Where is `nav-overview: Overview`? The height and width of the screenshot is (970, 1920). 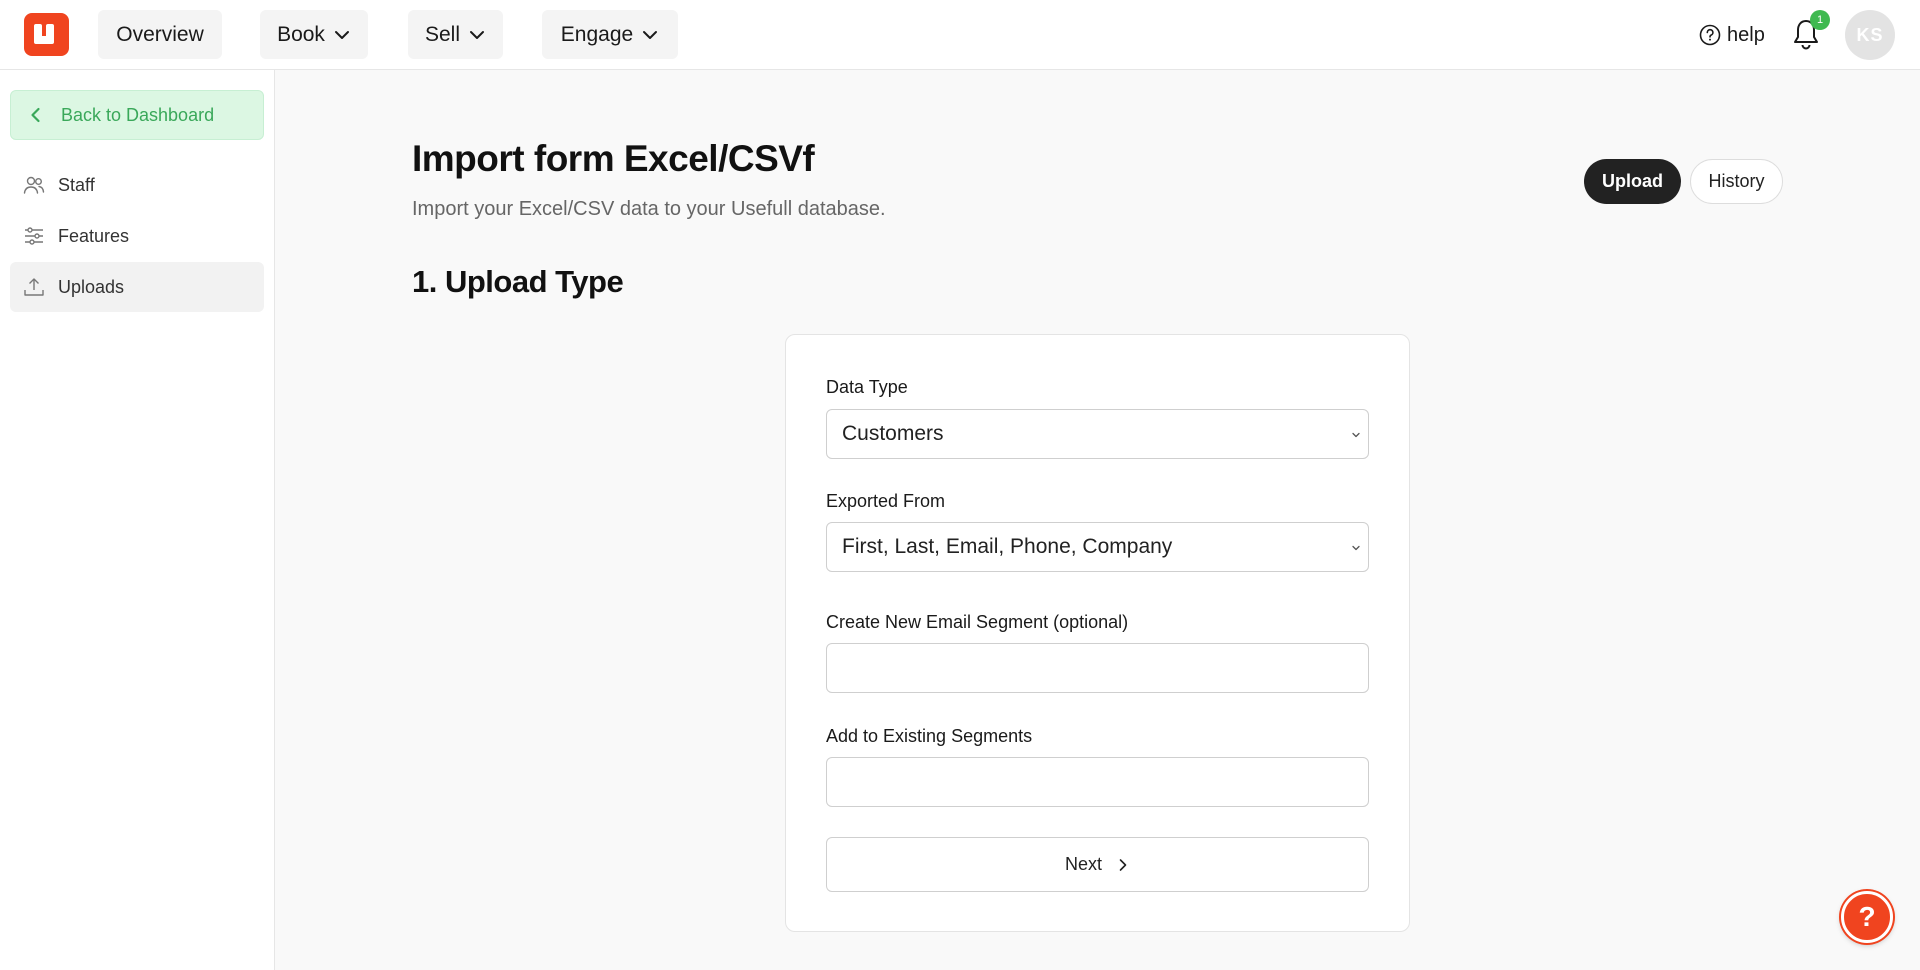
nav-overview: Overview is located at coordinates (160, 34).